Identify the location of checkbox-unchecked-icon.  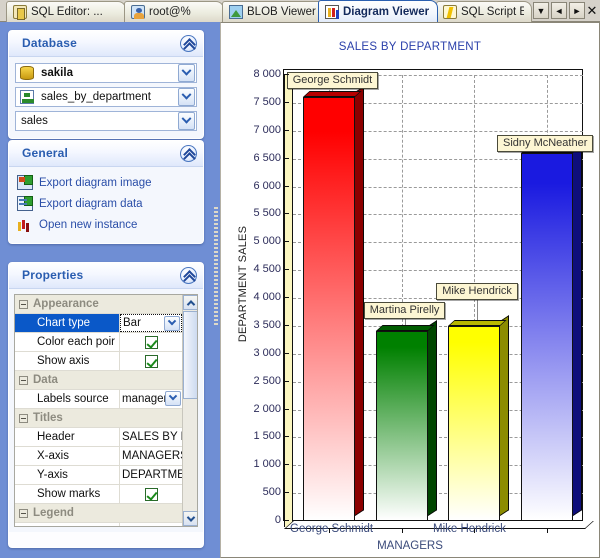
(151, 525).